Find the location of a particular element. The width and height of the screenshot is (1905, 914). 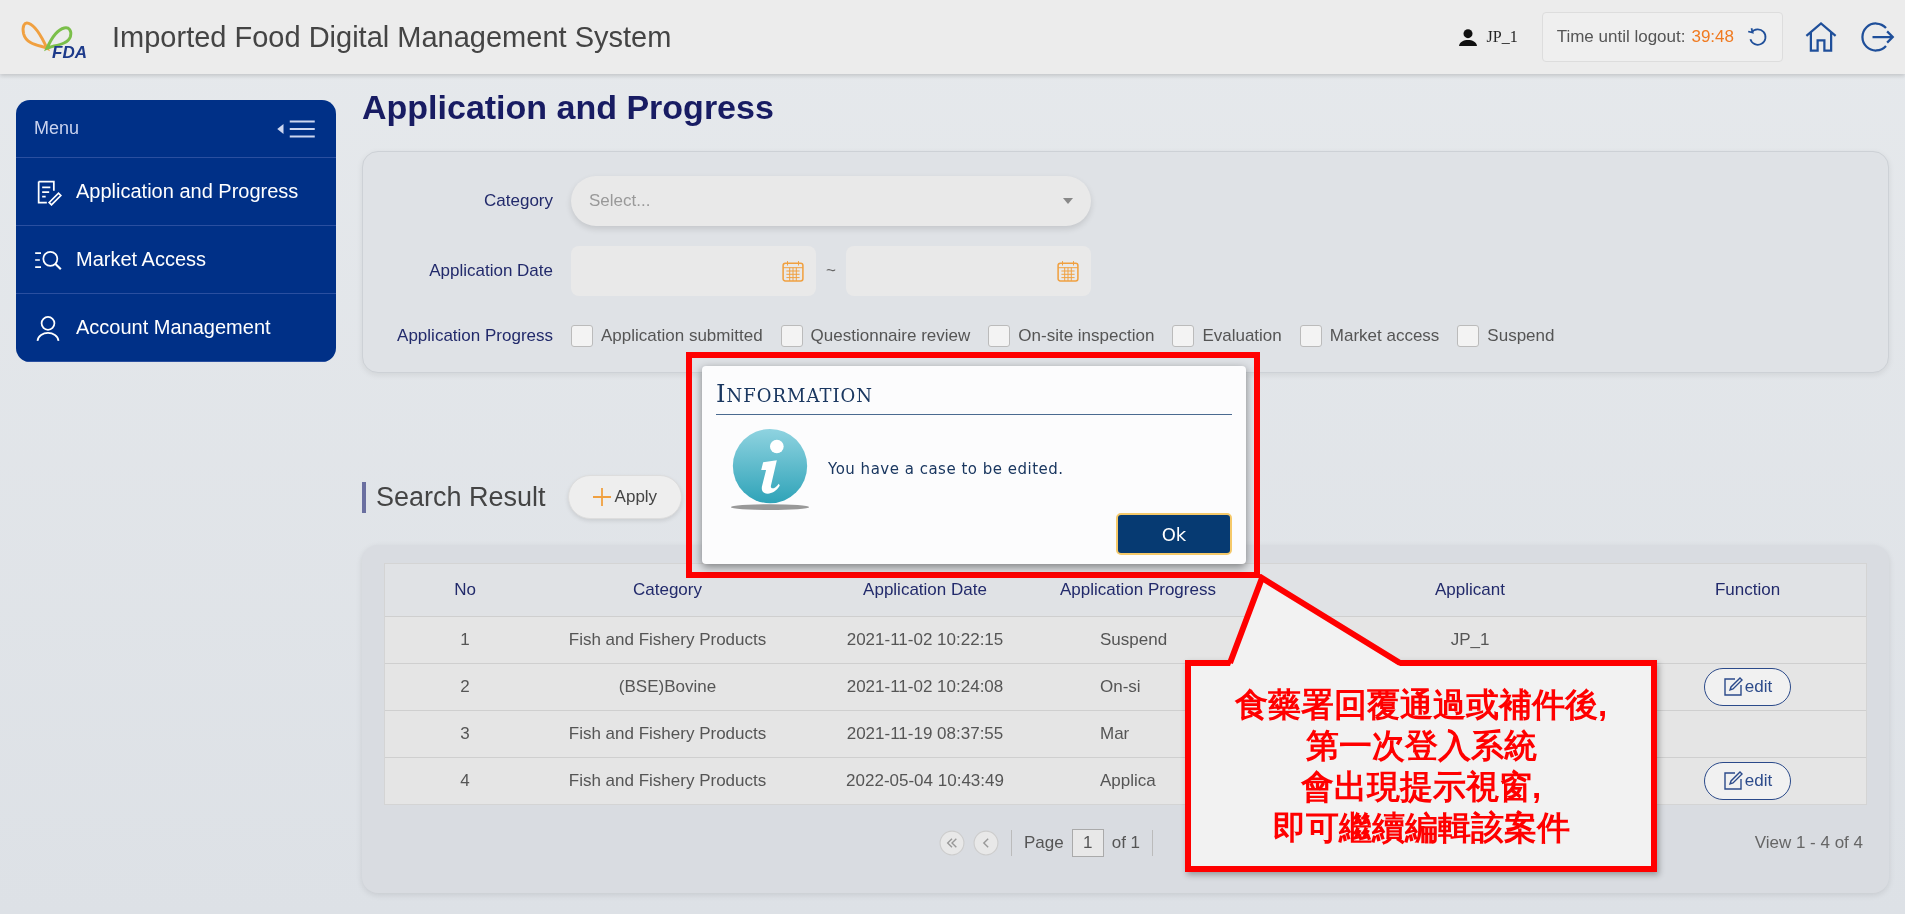

start-date-field is located at coordinates (693, 271).